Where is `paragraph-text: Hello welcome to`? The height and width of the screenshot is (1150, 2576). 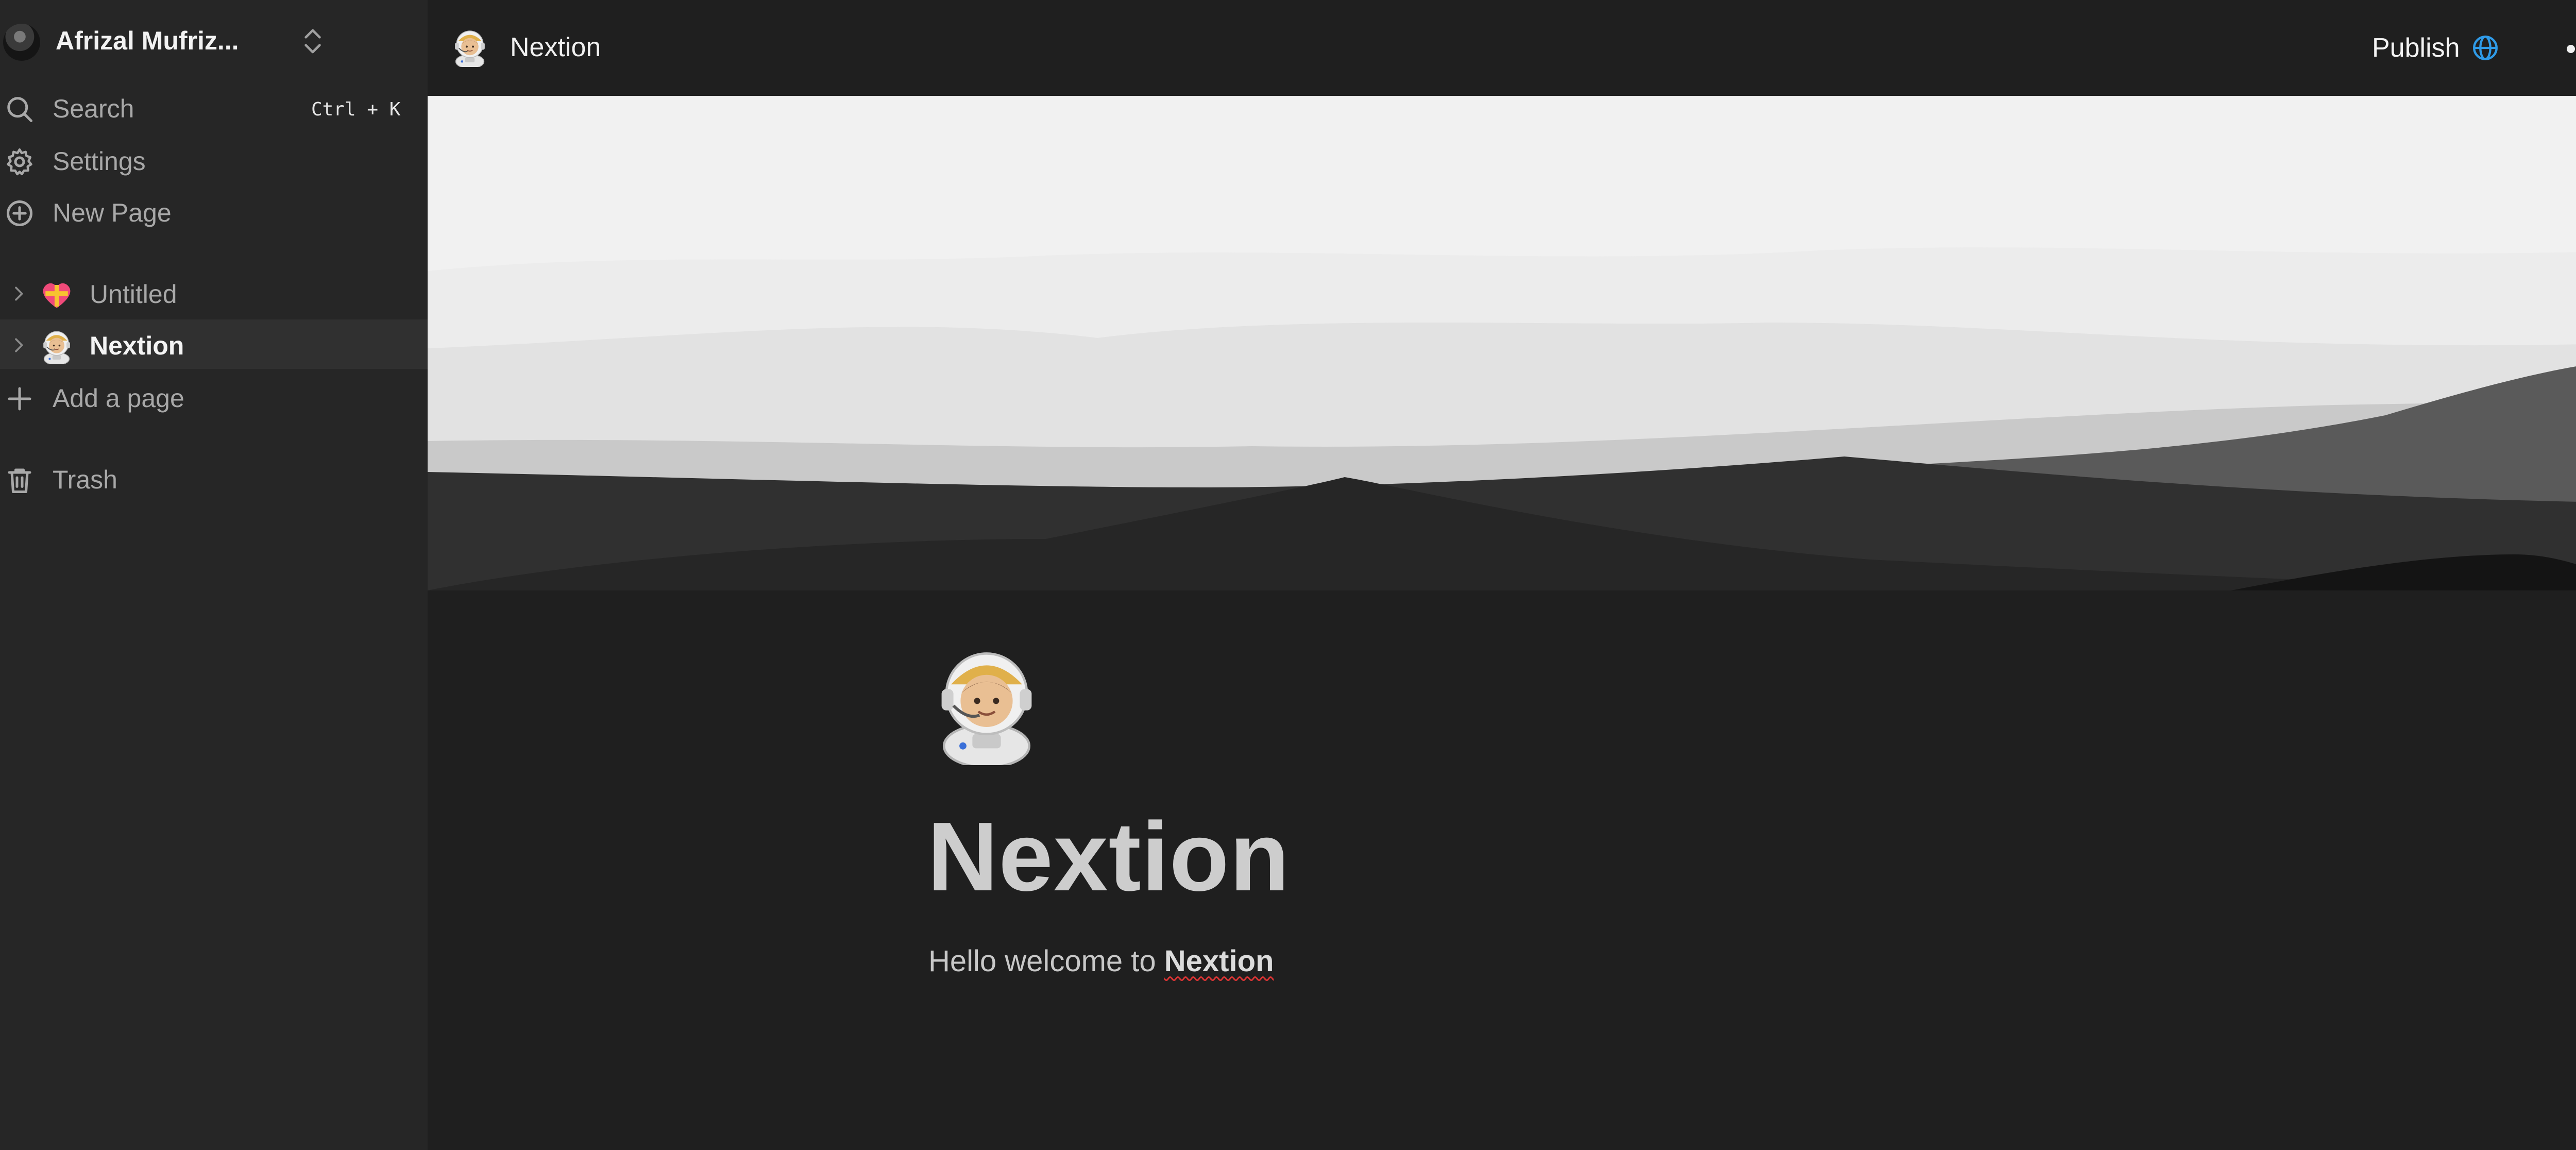 paragraph-text: Hello welcome to is located at coordinates (1046, 961).